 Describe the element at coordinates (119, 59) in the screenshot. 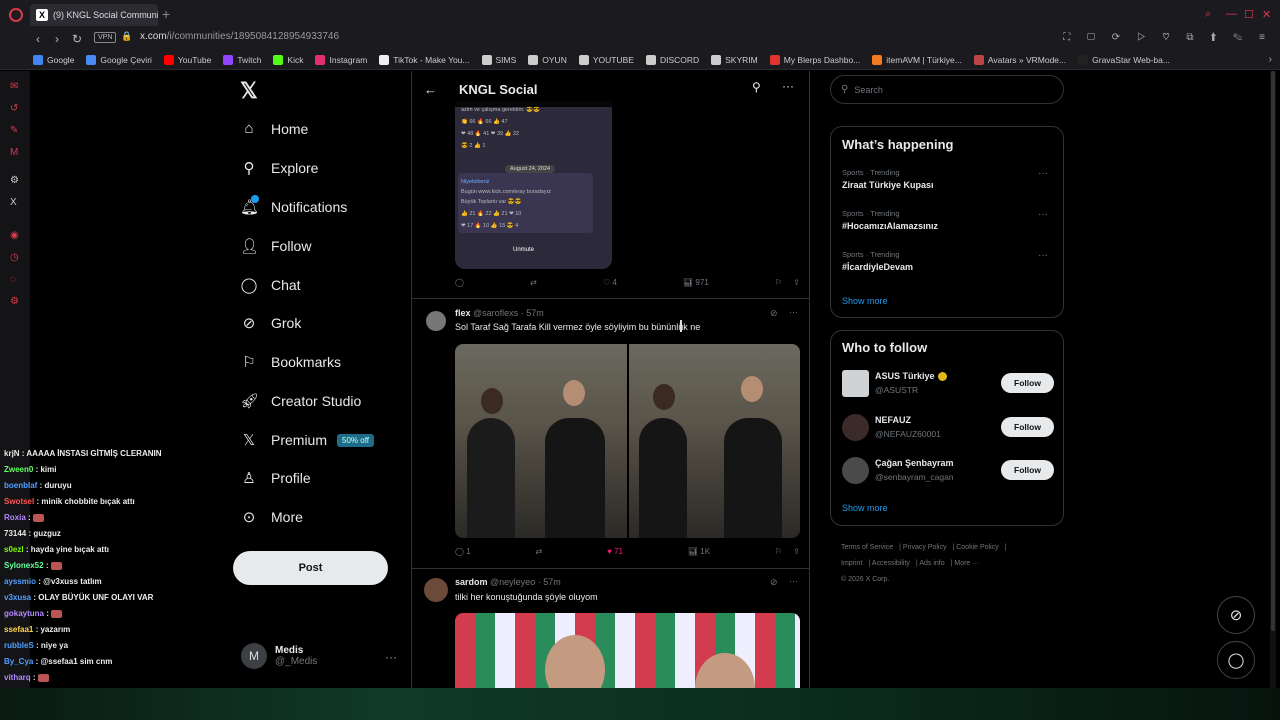

I see `bookmark-item: Google Çeviri` at that location.